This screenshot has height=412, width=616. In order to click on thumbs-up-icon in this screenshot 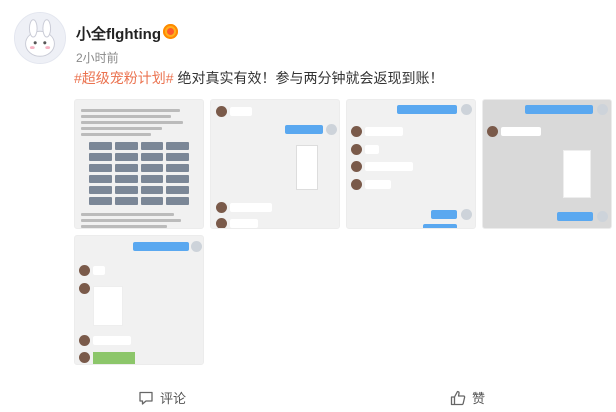, I will do `click(458, 398)`.